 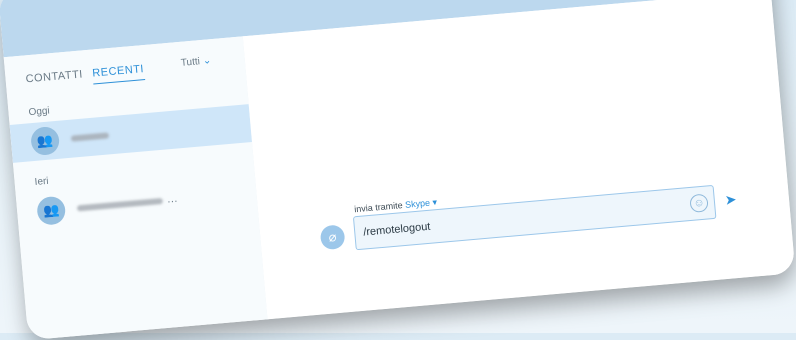 What do you see at coordinates (418, 204) in the screenshot?
I see `send-via-service: Skype` at bounding box center [418, 204].